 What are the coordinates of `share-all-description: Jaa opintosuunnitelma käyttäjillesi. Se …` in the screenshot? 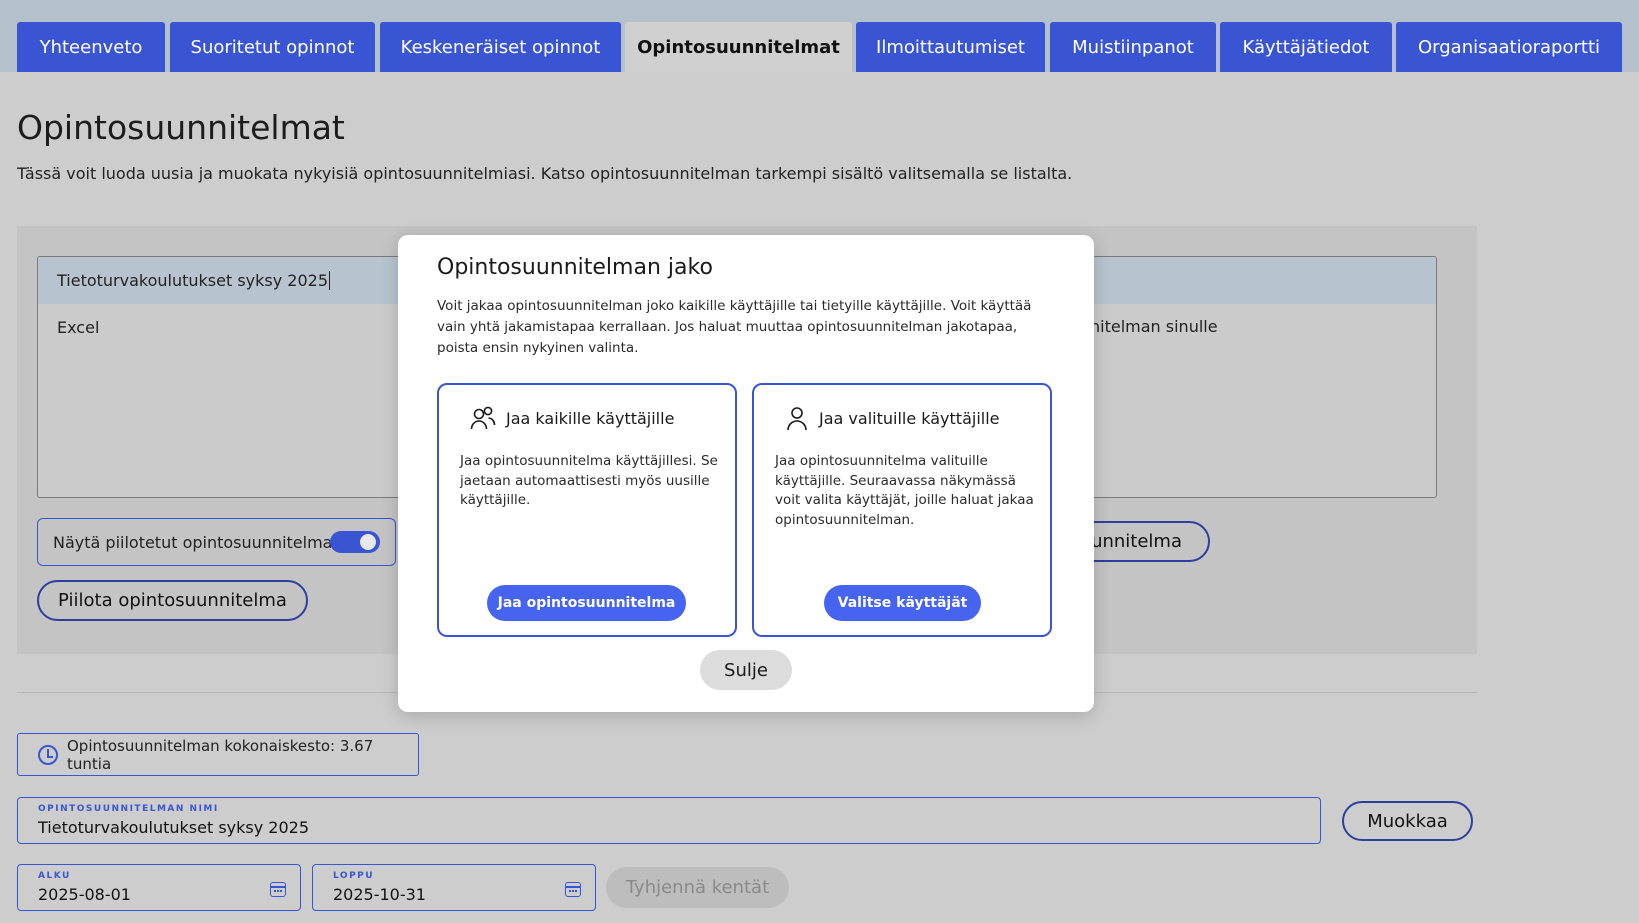 It's located at (589, 480).